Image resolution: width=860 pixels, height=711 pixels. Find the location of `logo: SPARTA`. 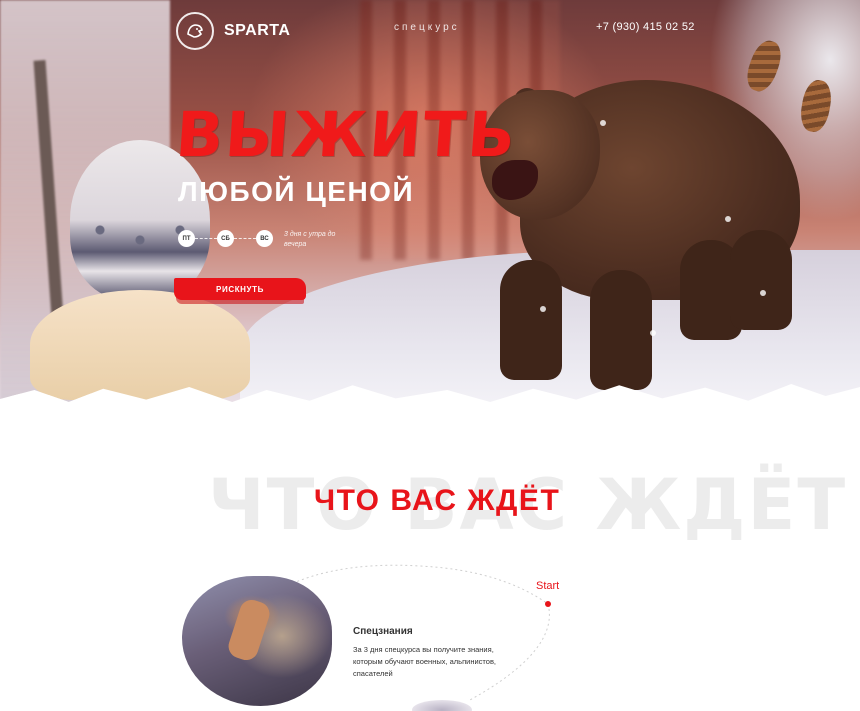

logo: SPARTA is located at coordinates (233, 31).